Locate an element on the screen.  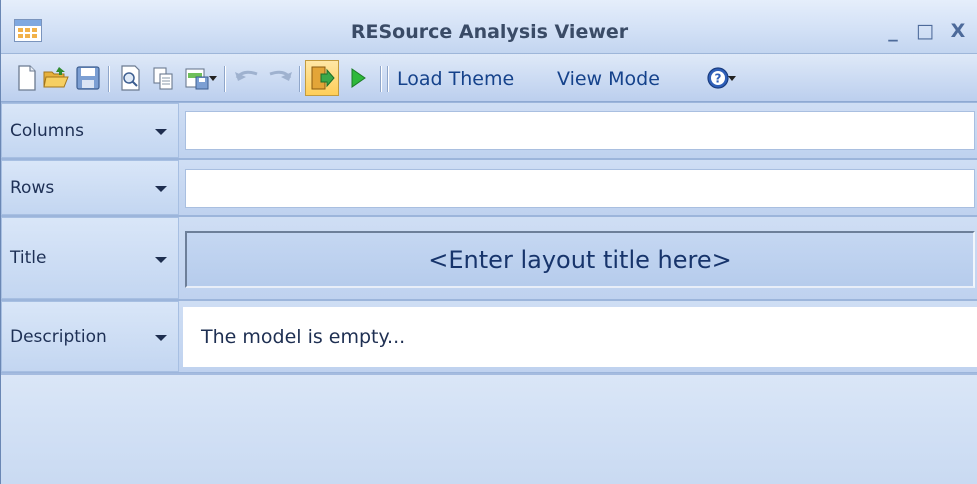
run-button is located at coordinates (358, 78).